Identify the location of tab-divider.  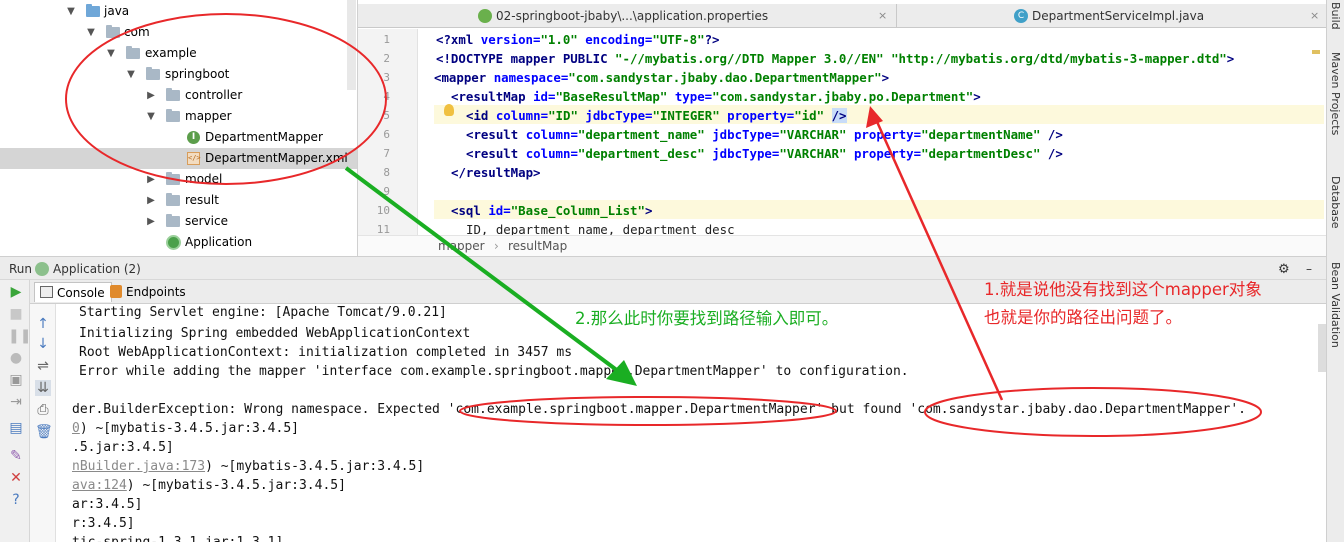
(896, 16).